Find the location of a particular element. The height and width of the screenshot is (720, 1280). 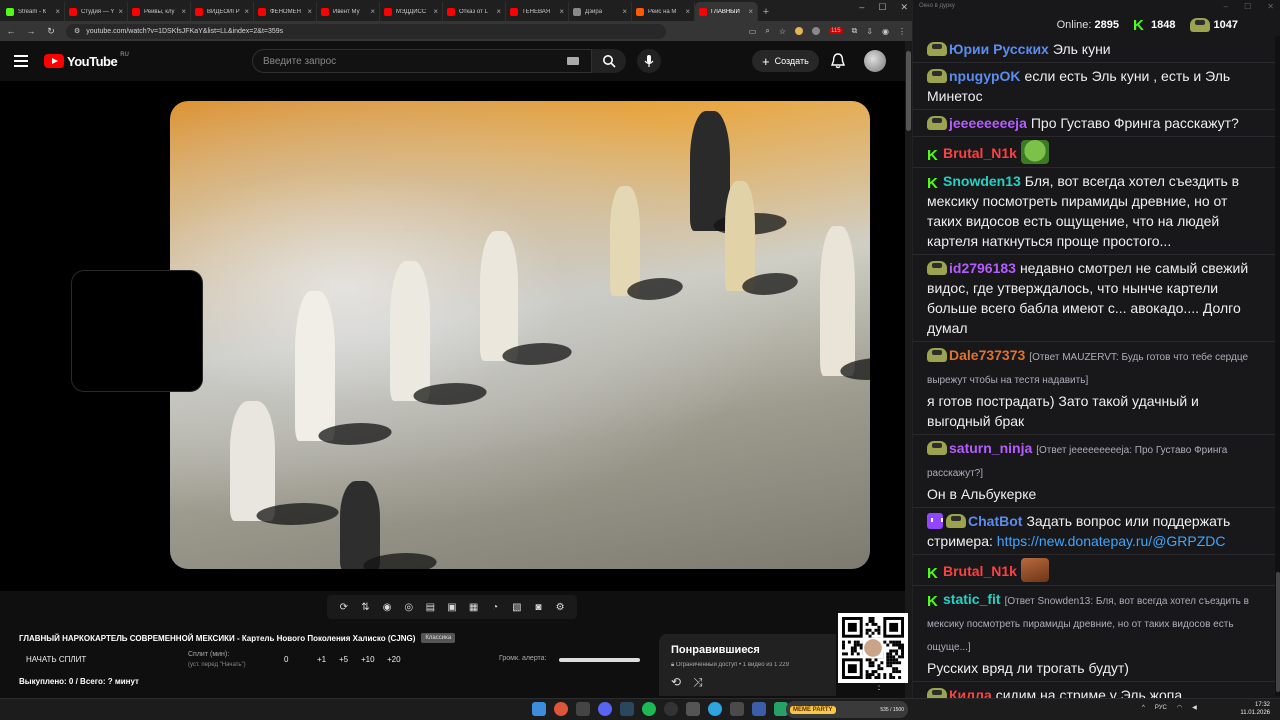

avatar is located at coordinates (875, 61).